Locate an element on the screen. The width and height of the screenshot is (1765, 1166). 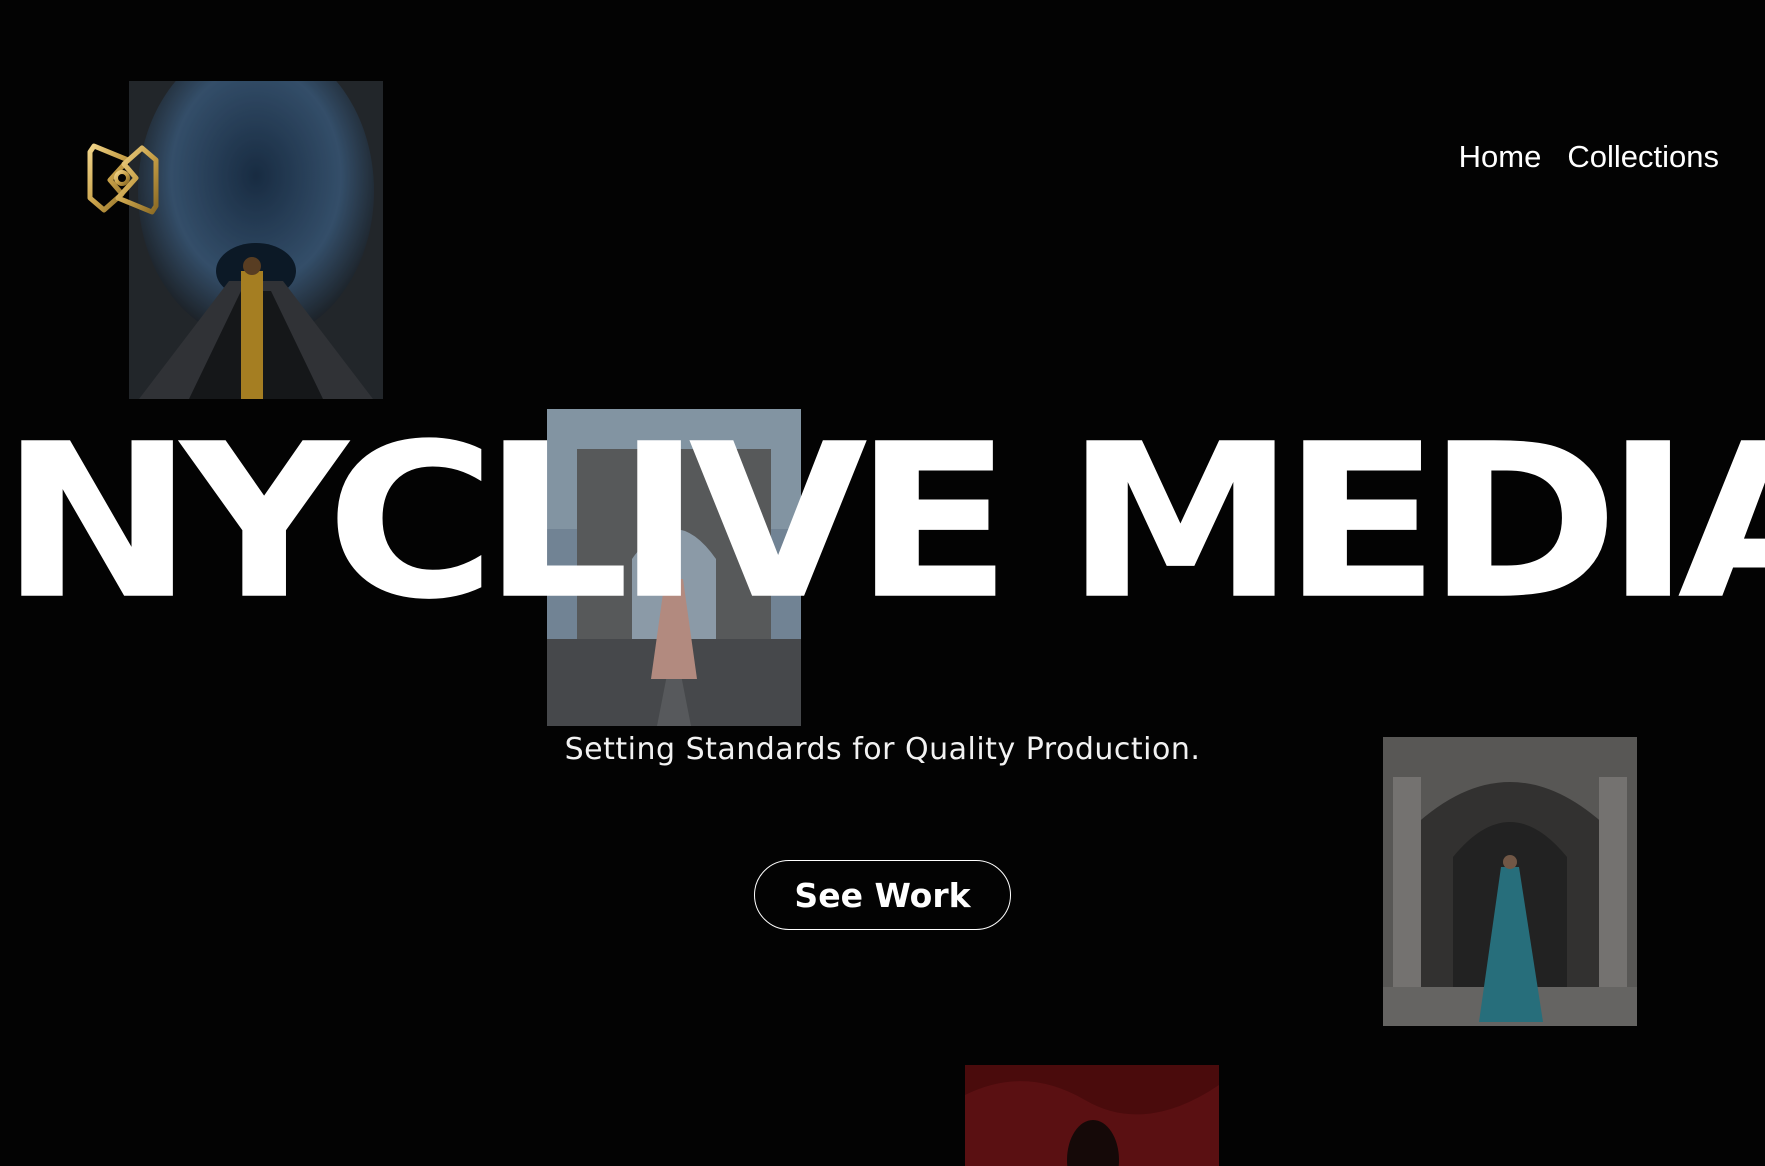
nyclive-logo-icon is located at coordinates (123, 179).